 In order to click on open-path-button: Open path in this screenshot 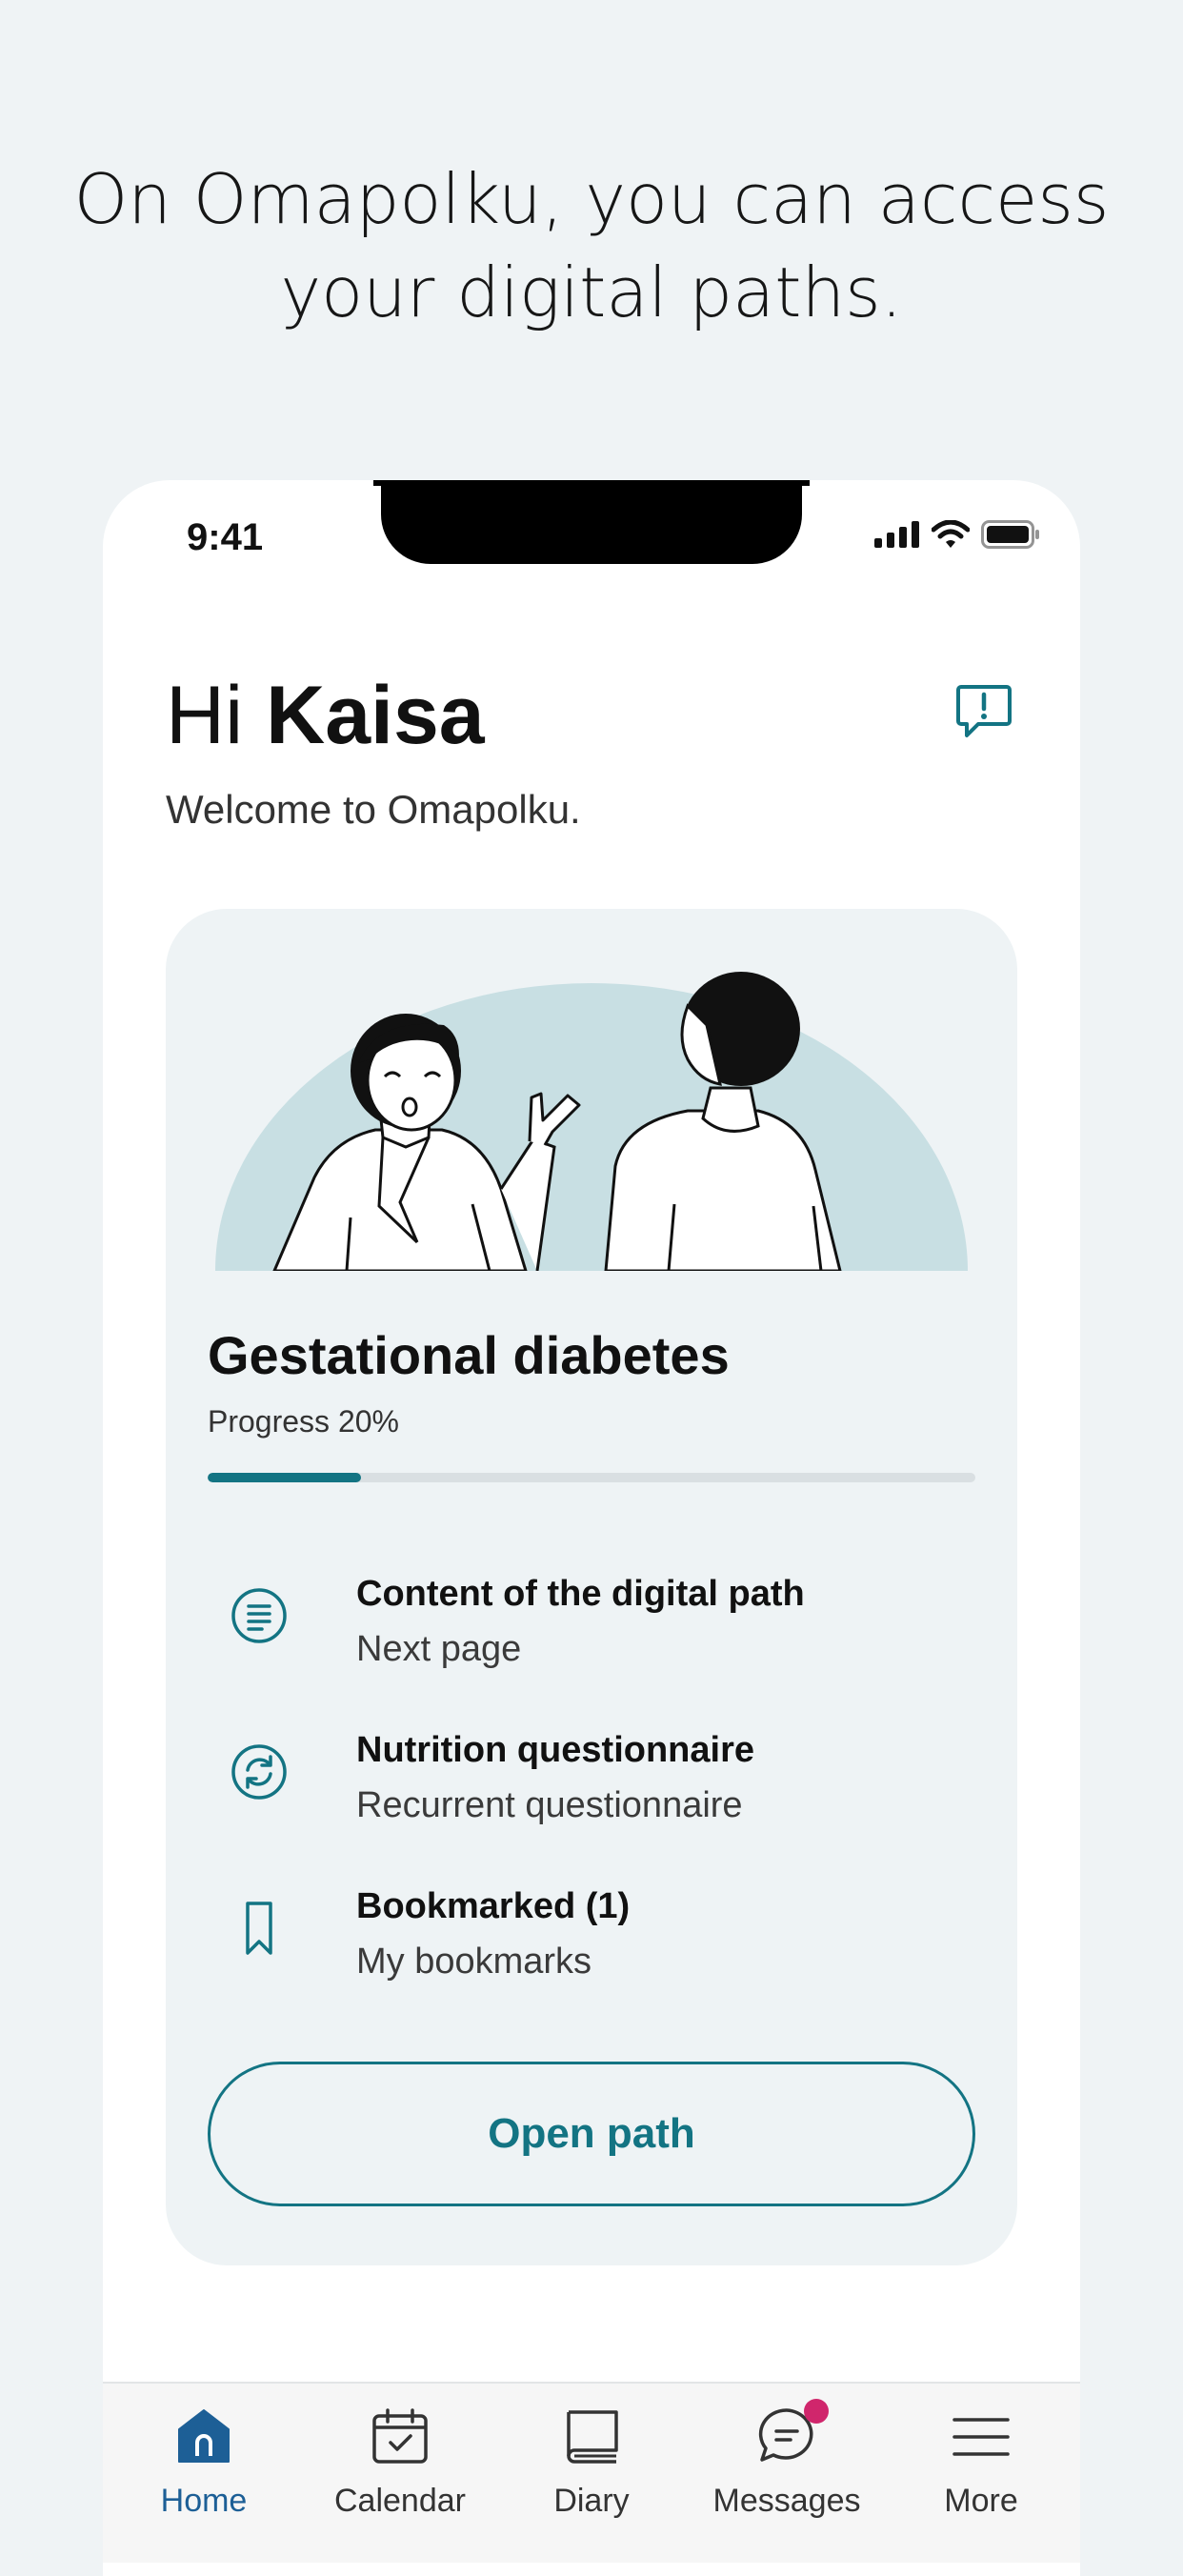, I will do `click(591, 2134)`.